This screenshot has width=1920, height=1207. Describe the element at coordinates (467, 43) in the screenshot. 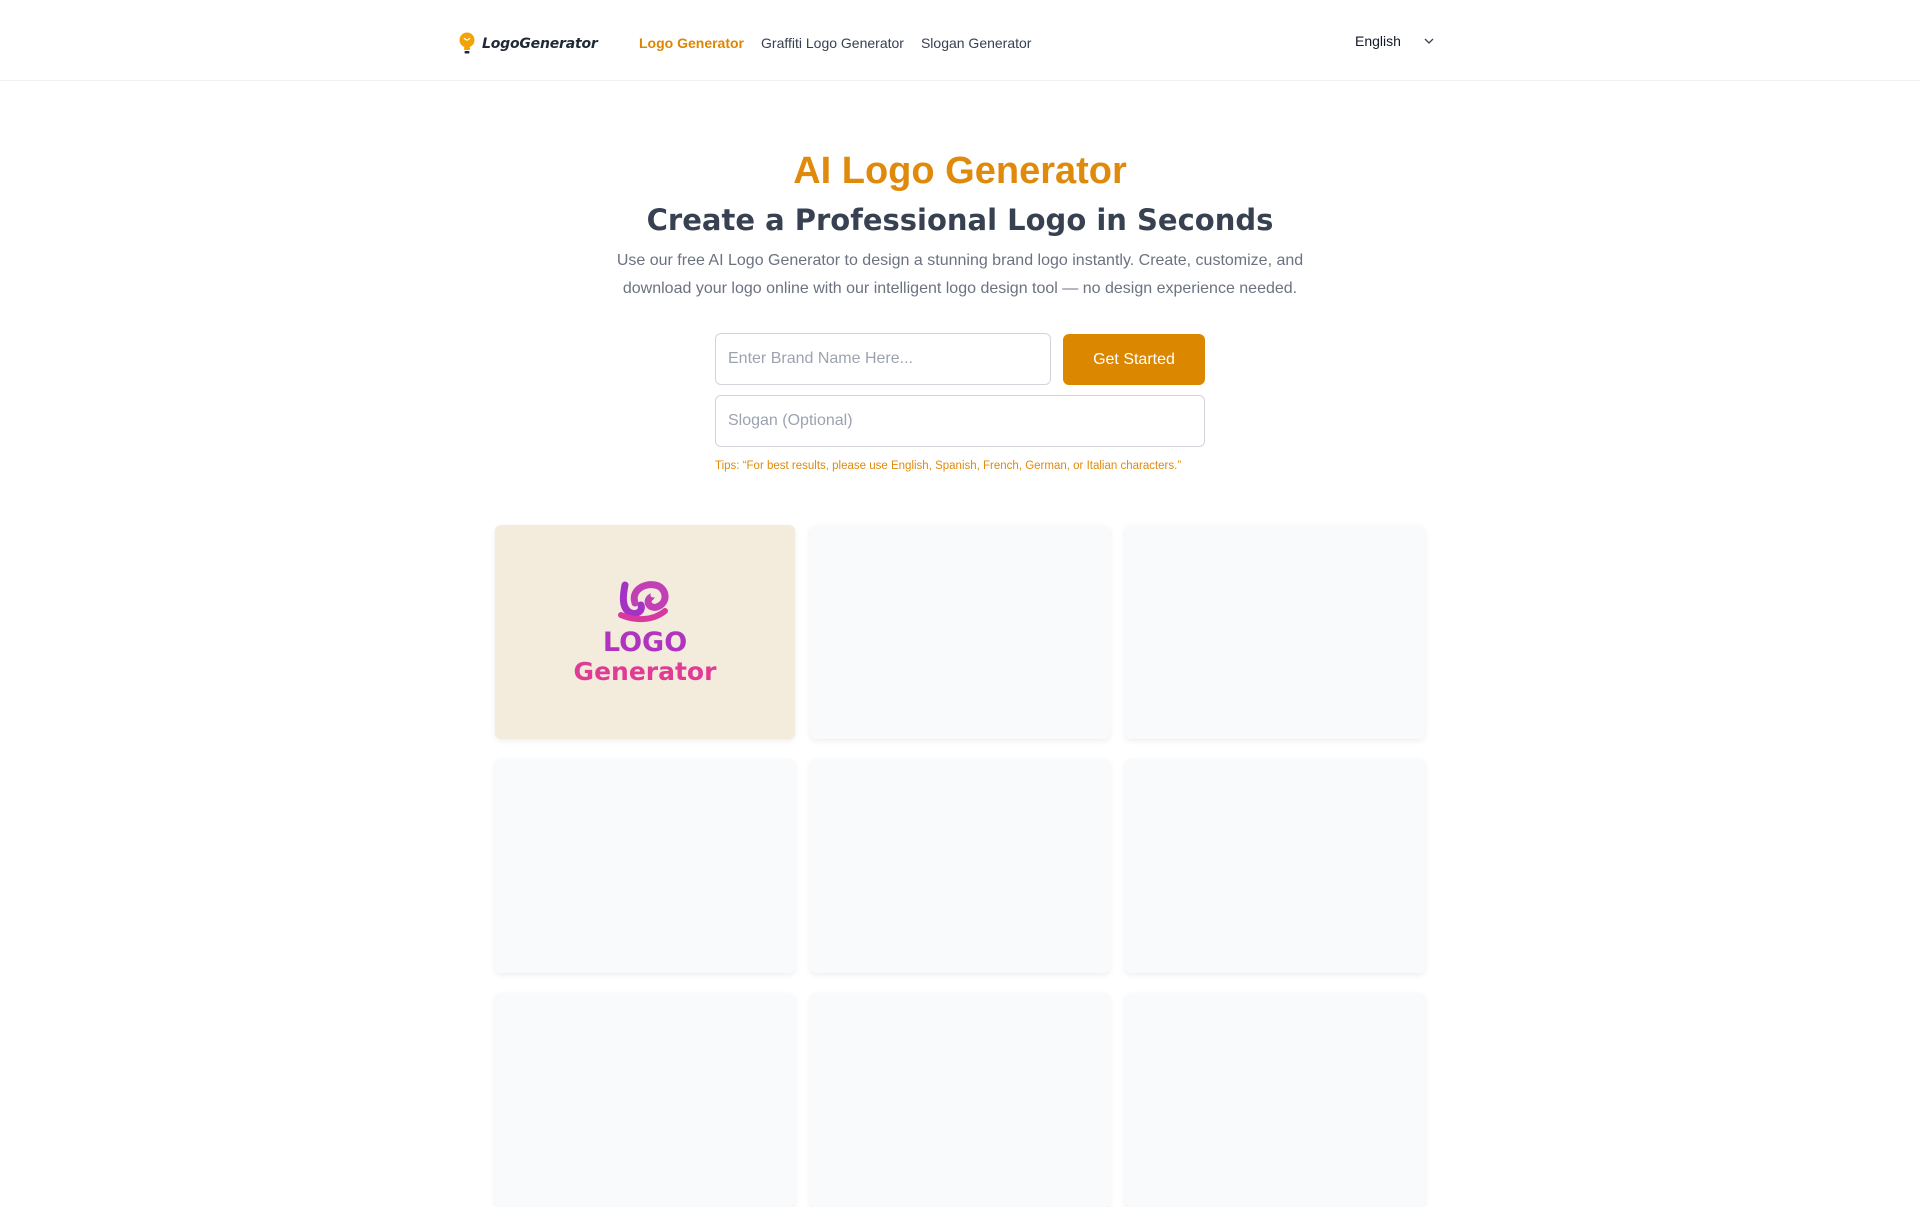

I see `lightbulb-icon` at that location.